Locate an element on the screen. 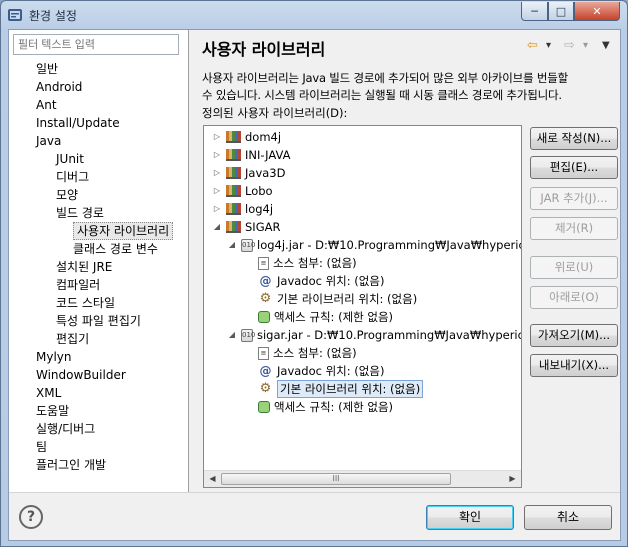  close-button: ✕ is located at coordinates (597, 11).